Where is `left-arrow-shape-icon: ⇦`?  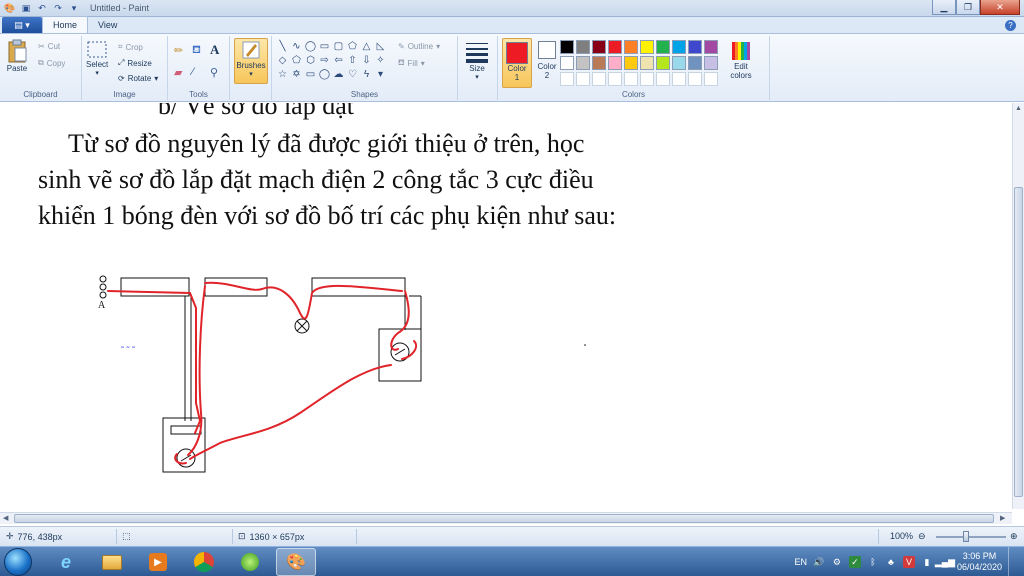
left-arrow-shape-icon: ⇦ is located at coordinates (338, 60).